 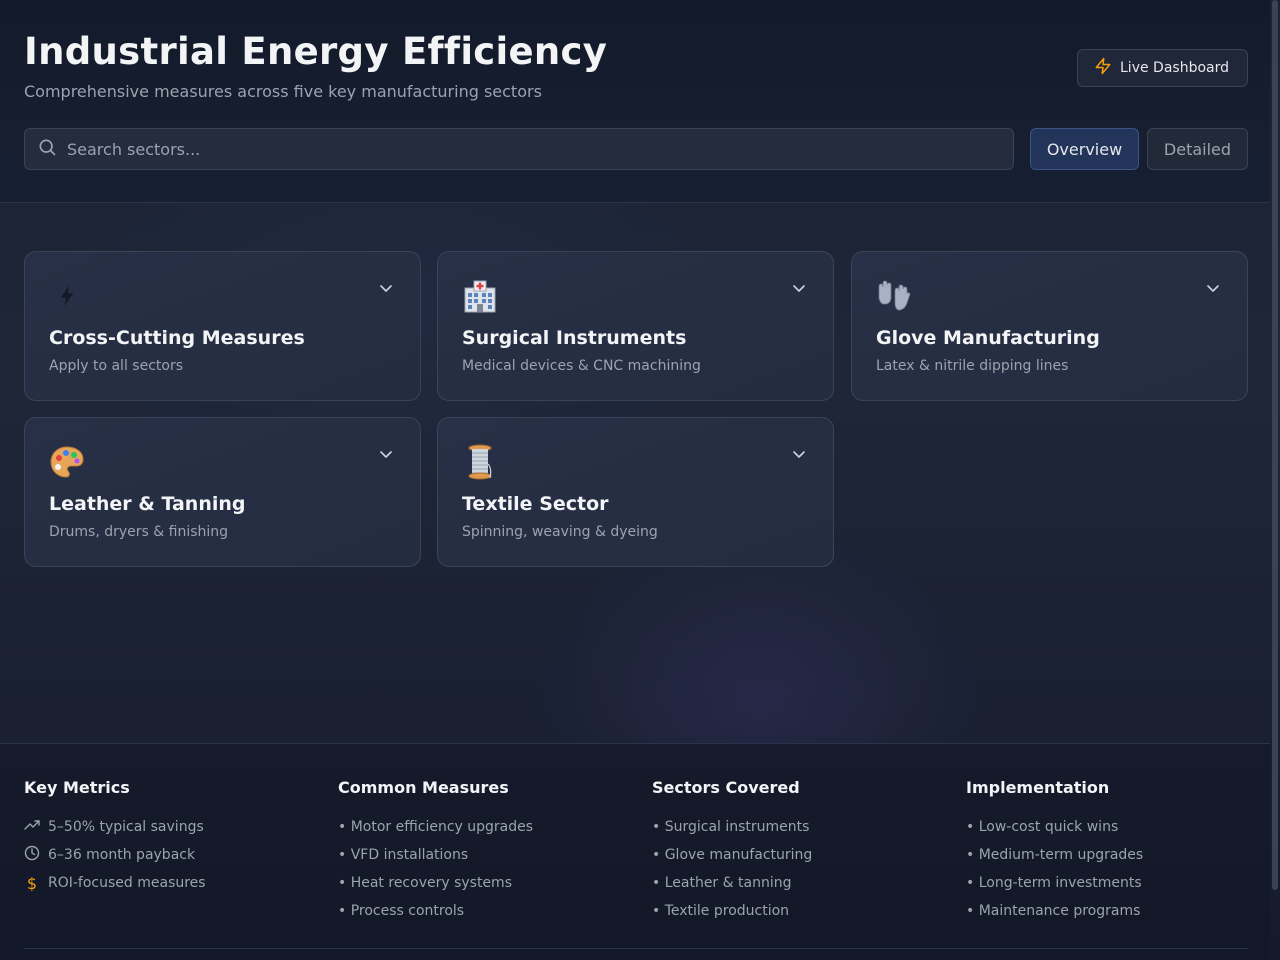 I want to click on list-item: • Heat recovery systems, so click(x=425, y=883).